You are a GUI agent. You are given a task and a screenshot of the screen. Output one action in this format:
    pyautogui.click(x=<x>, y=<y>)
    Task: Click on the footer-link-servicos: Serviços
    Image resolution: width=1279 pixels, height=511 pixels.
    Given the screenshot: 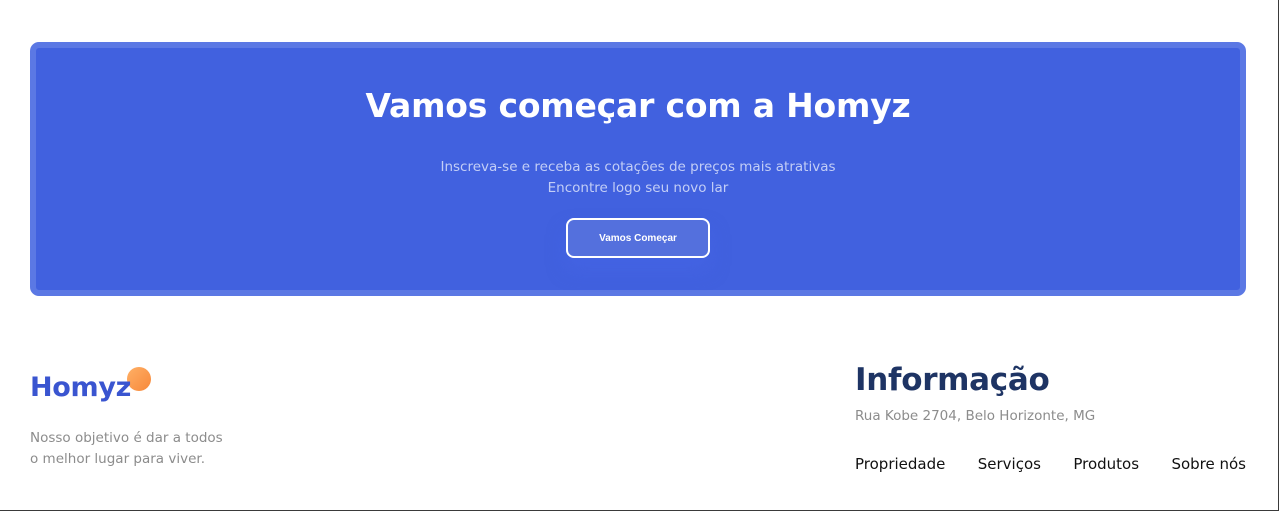 What is the action you would take?
    pyautogui.click(x=1009, y=464)
    